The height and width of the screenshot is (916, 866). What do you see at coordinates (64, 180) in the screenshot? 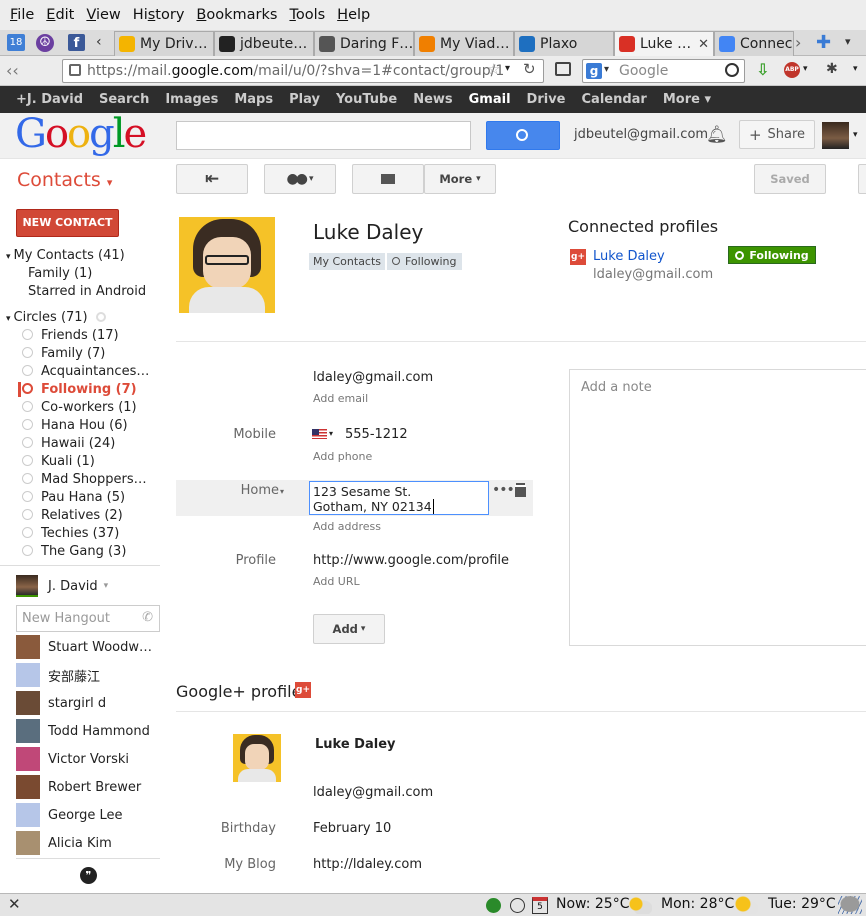
I see `contacts-title: Contacts ▾` at bounding box center [64, 180].